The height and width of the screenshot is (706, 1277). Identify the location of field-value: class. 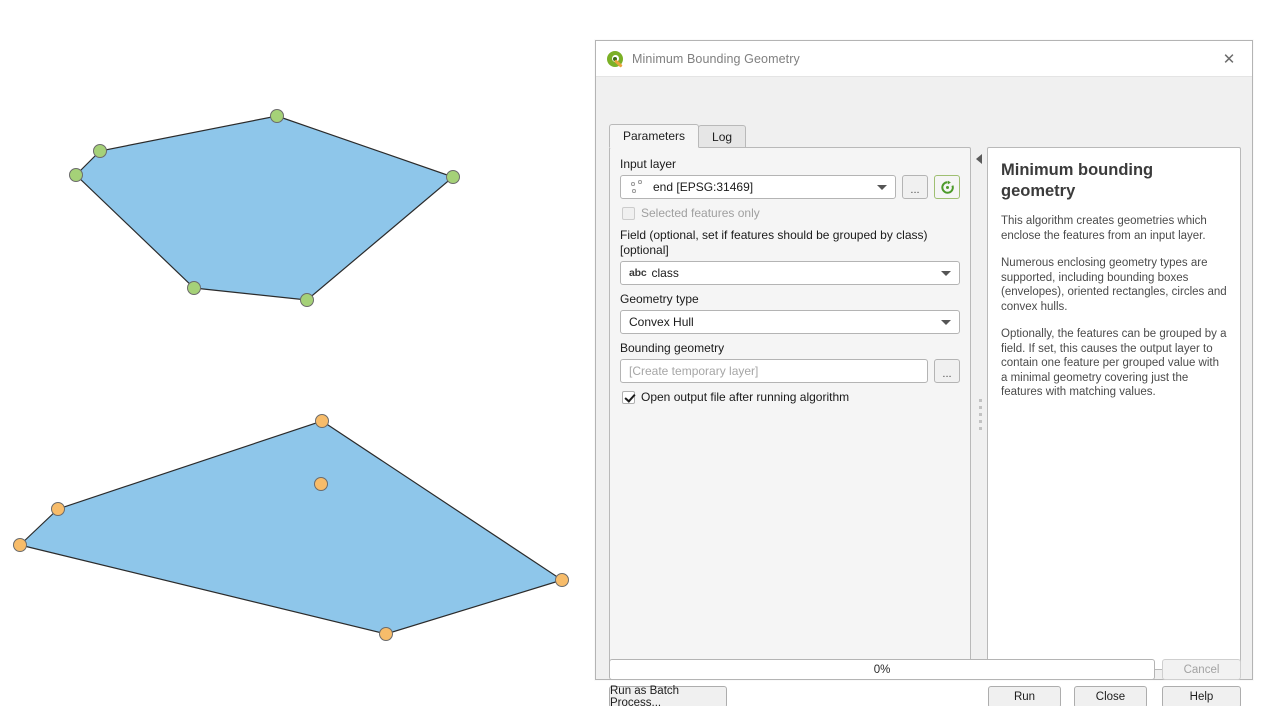
(665, 273).